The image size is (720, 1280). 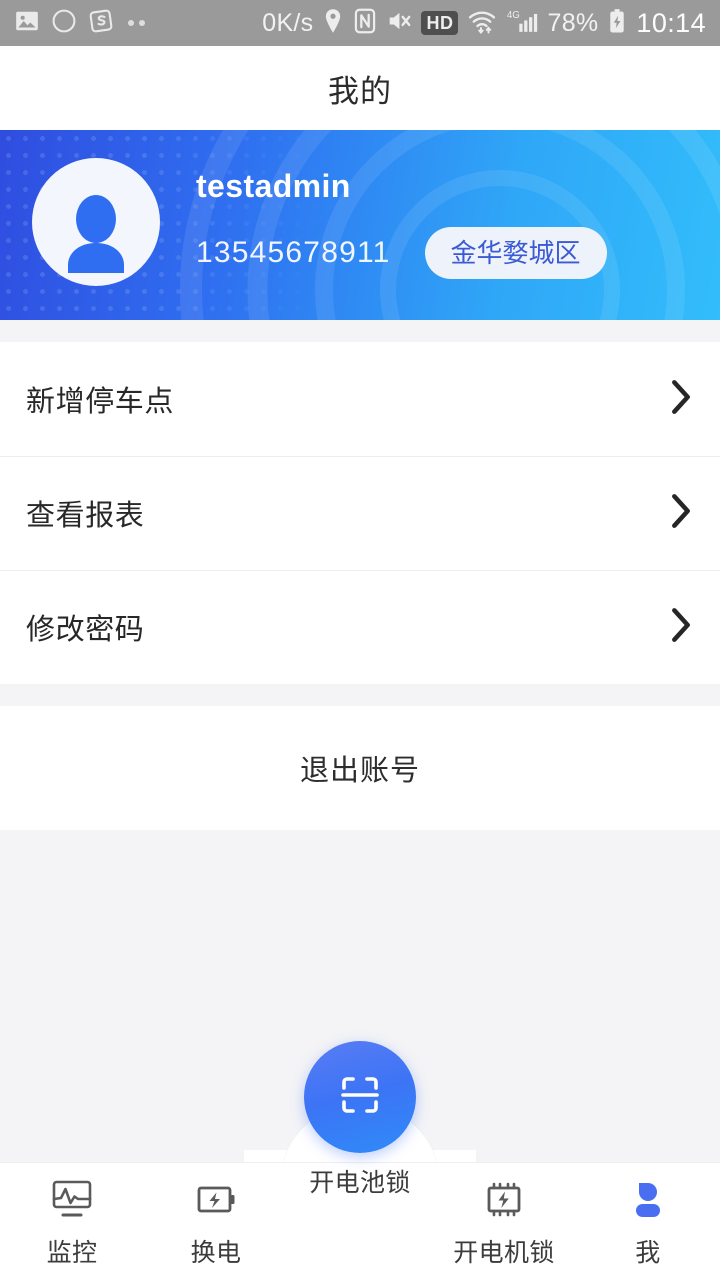 What do you see at coordinates (72, 1253) in the screenshot?
I see `nav-item-label: 监控` at bounding box center [72, 1253].